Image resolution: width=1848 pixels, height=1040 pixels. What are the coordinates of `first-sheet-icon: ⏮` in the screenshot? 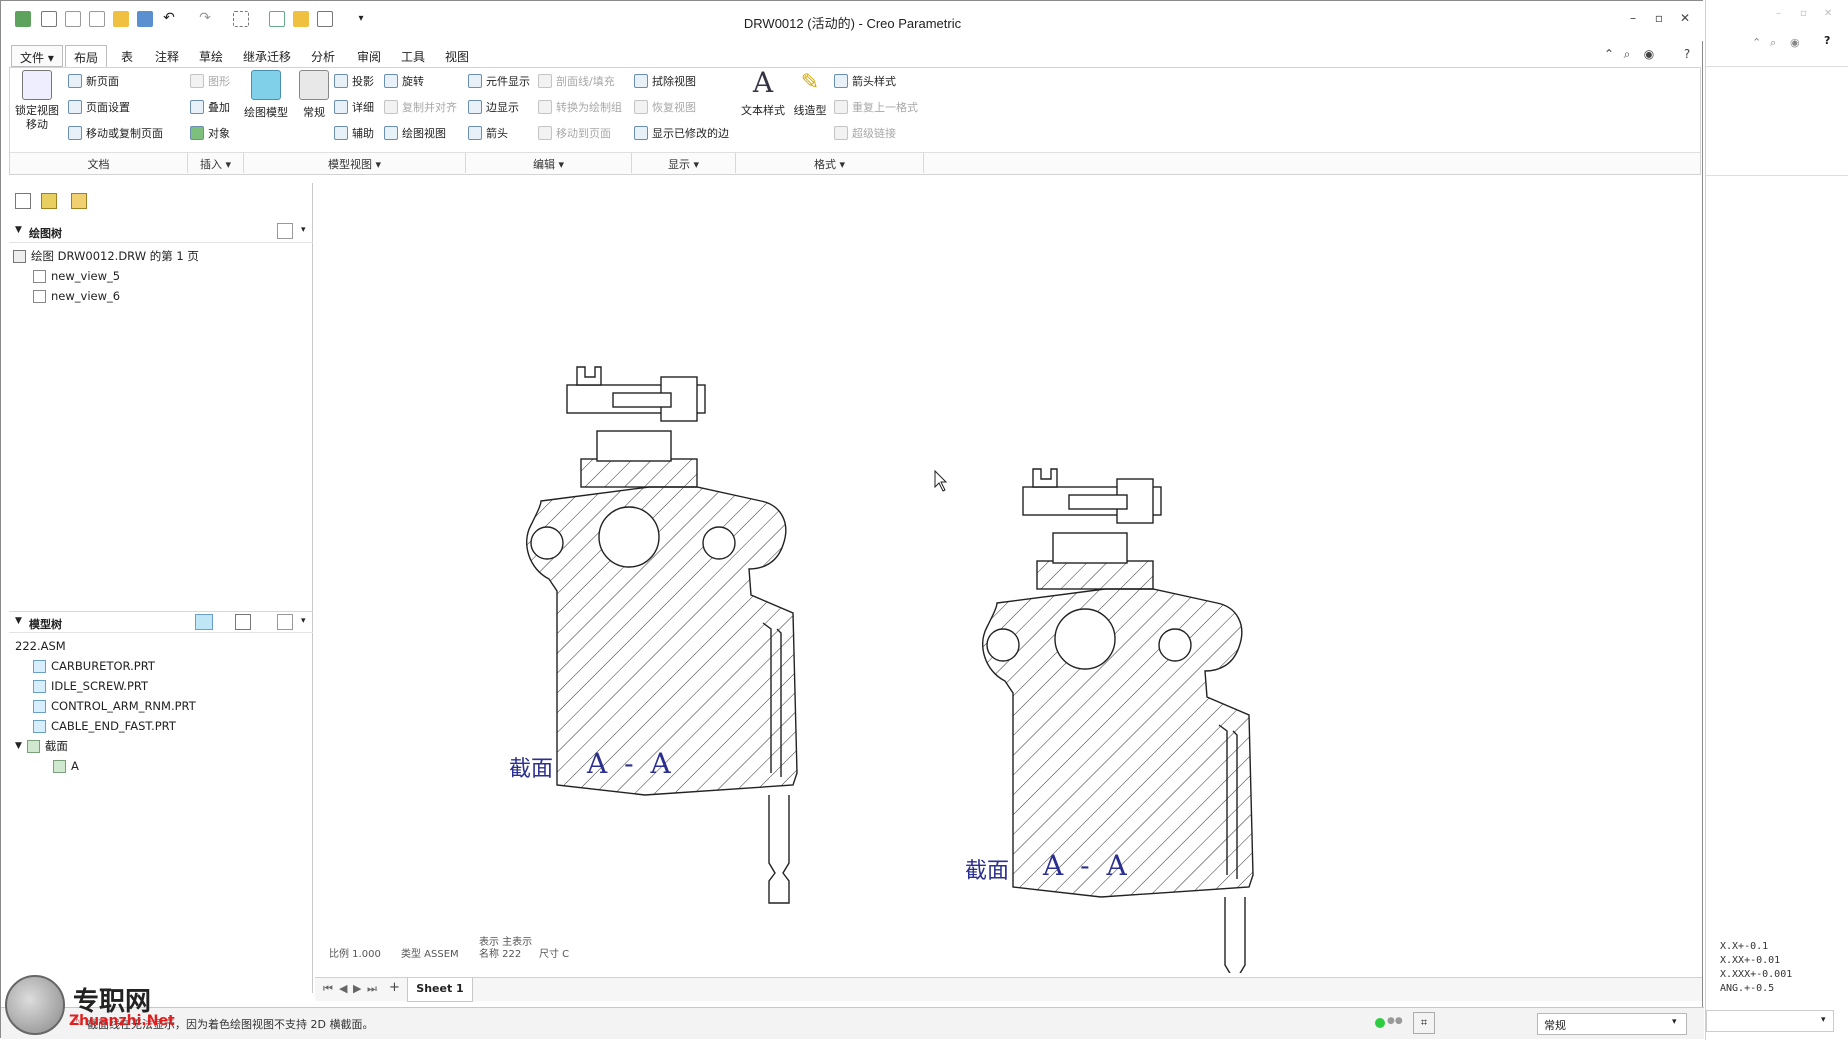 It's located at (328, 989).